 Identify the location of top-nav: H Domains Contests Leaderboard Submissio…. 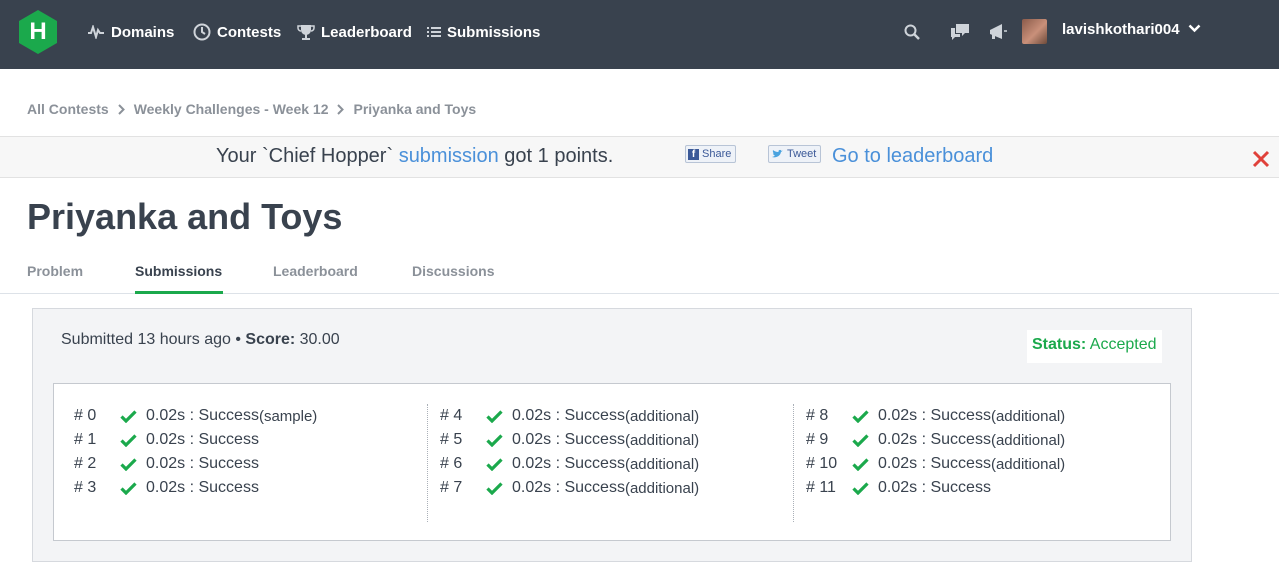
(639, 34).